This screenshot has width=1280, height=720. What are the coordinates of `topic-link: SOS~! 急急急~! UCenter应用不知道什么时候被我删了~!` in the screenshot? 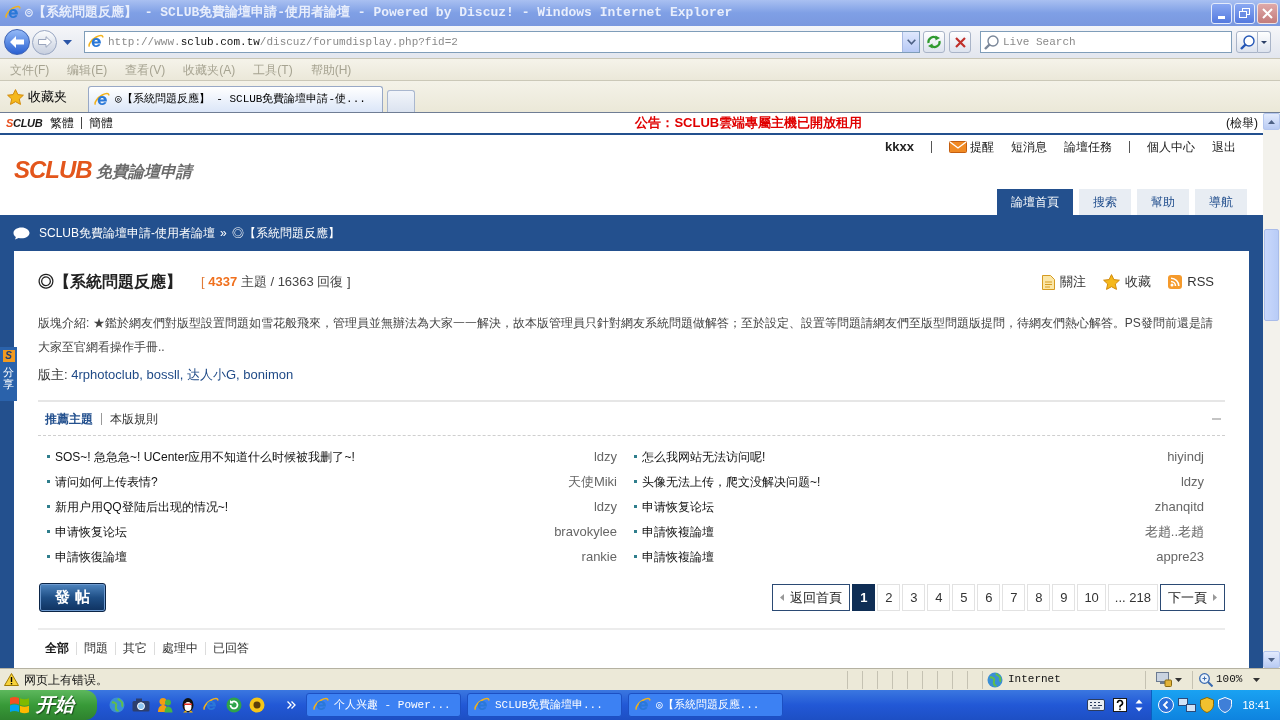 It's located at (205, 456).